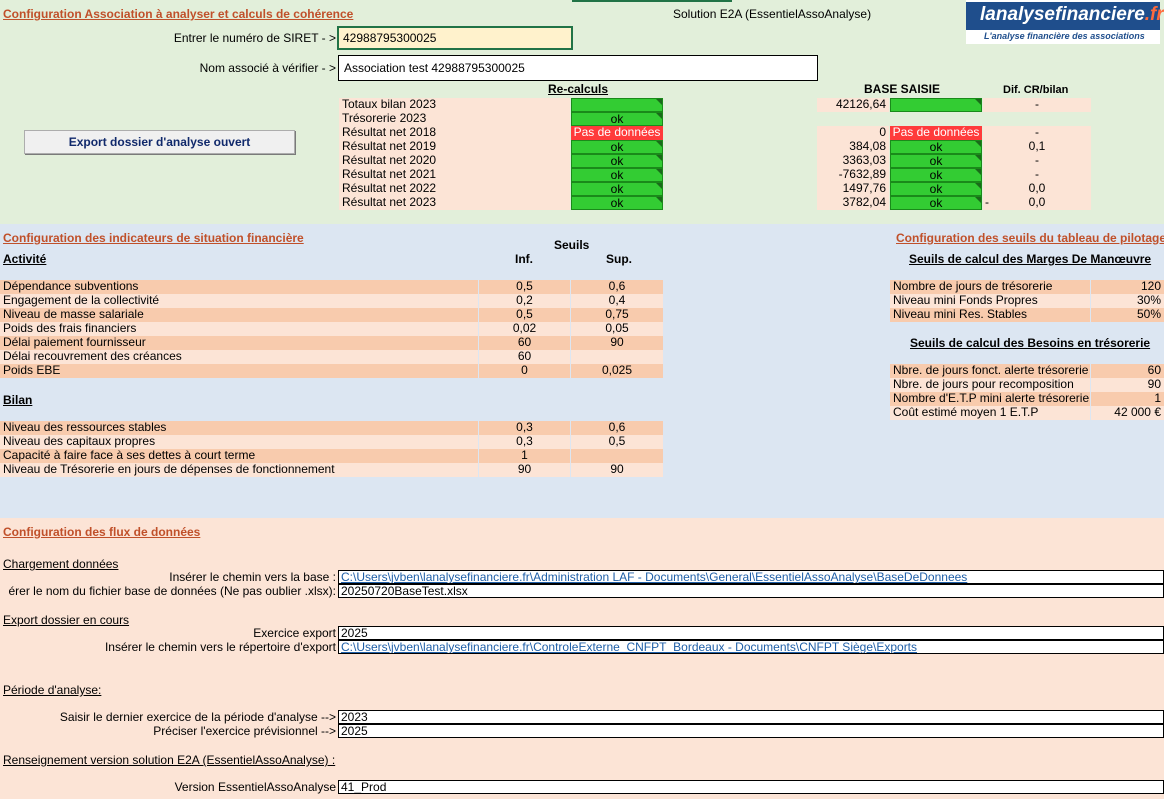 This screenshot has height=799, width=1164. Describe the element at coordinates (255, 787) in the screenshot. I see `version-label: Version EssentielAssoAnalyse` at that location.